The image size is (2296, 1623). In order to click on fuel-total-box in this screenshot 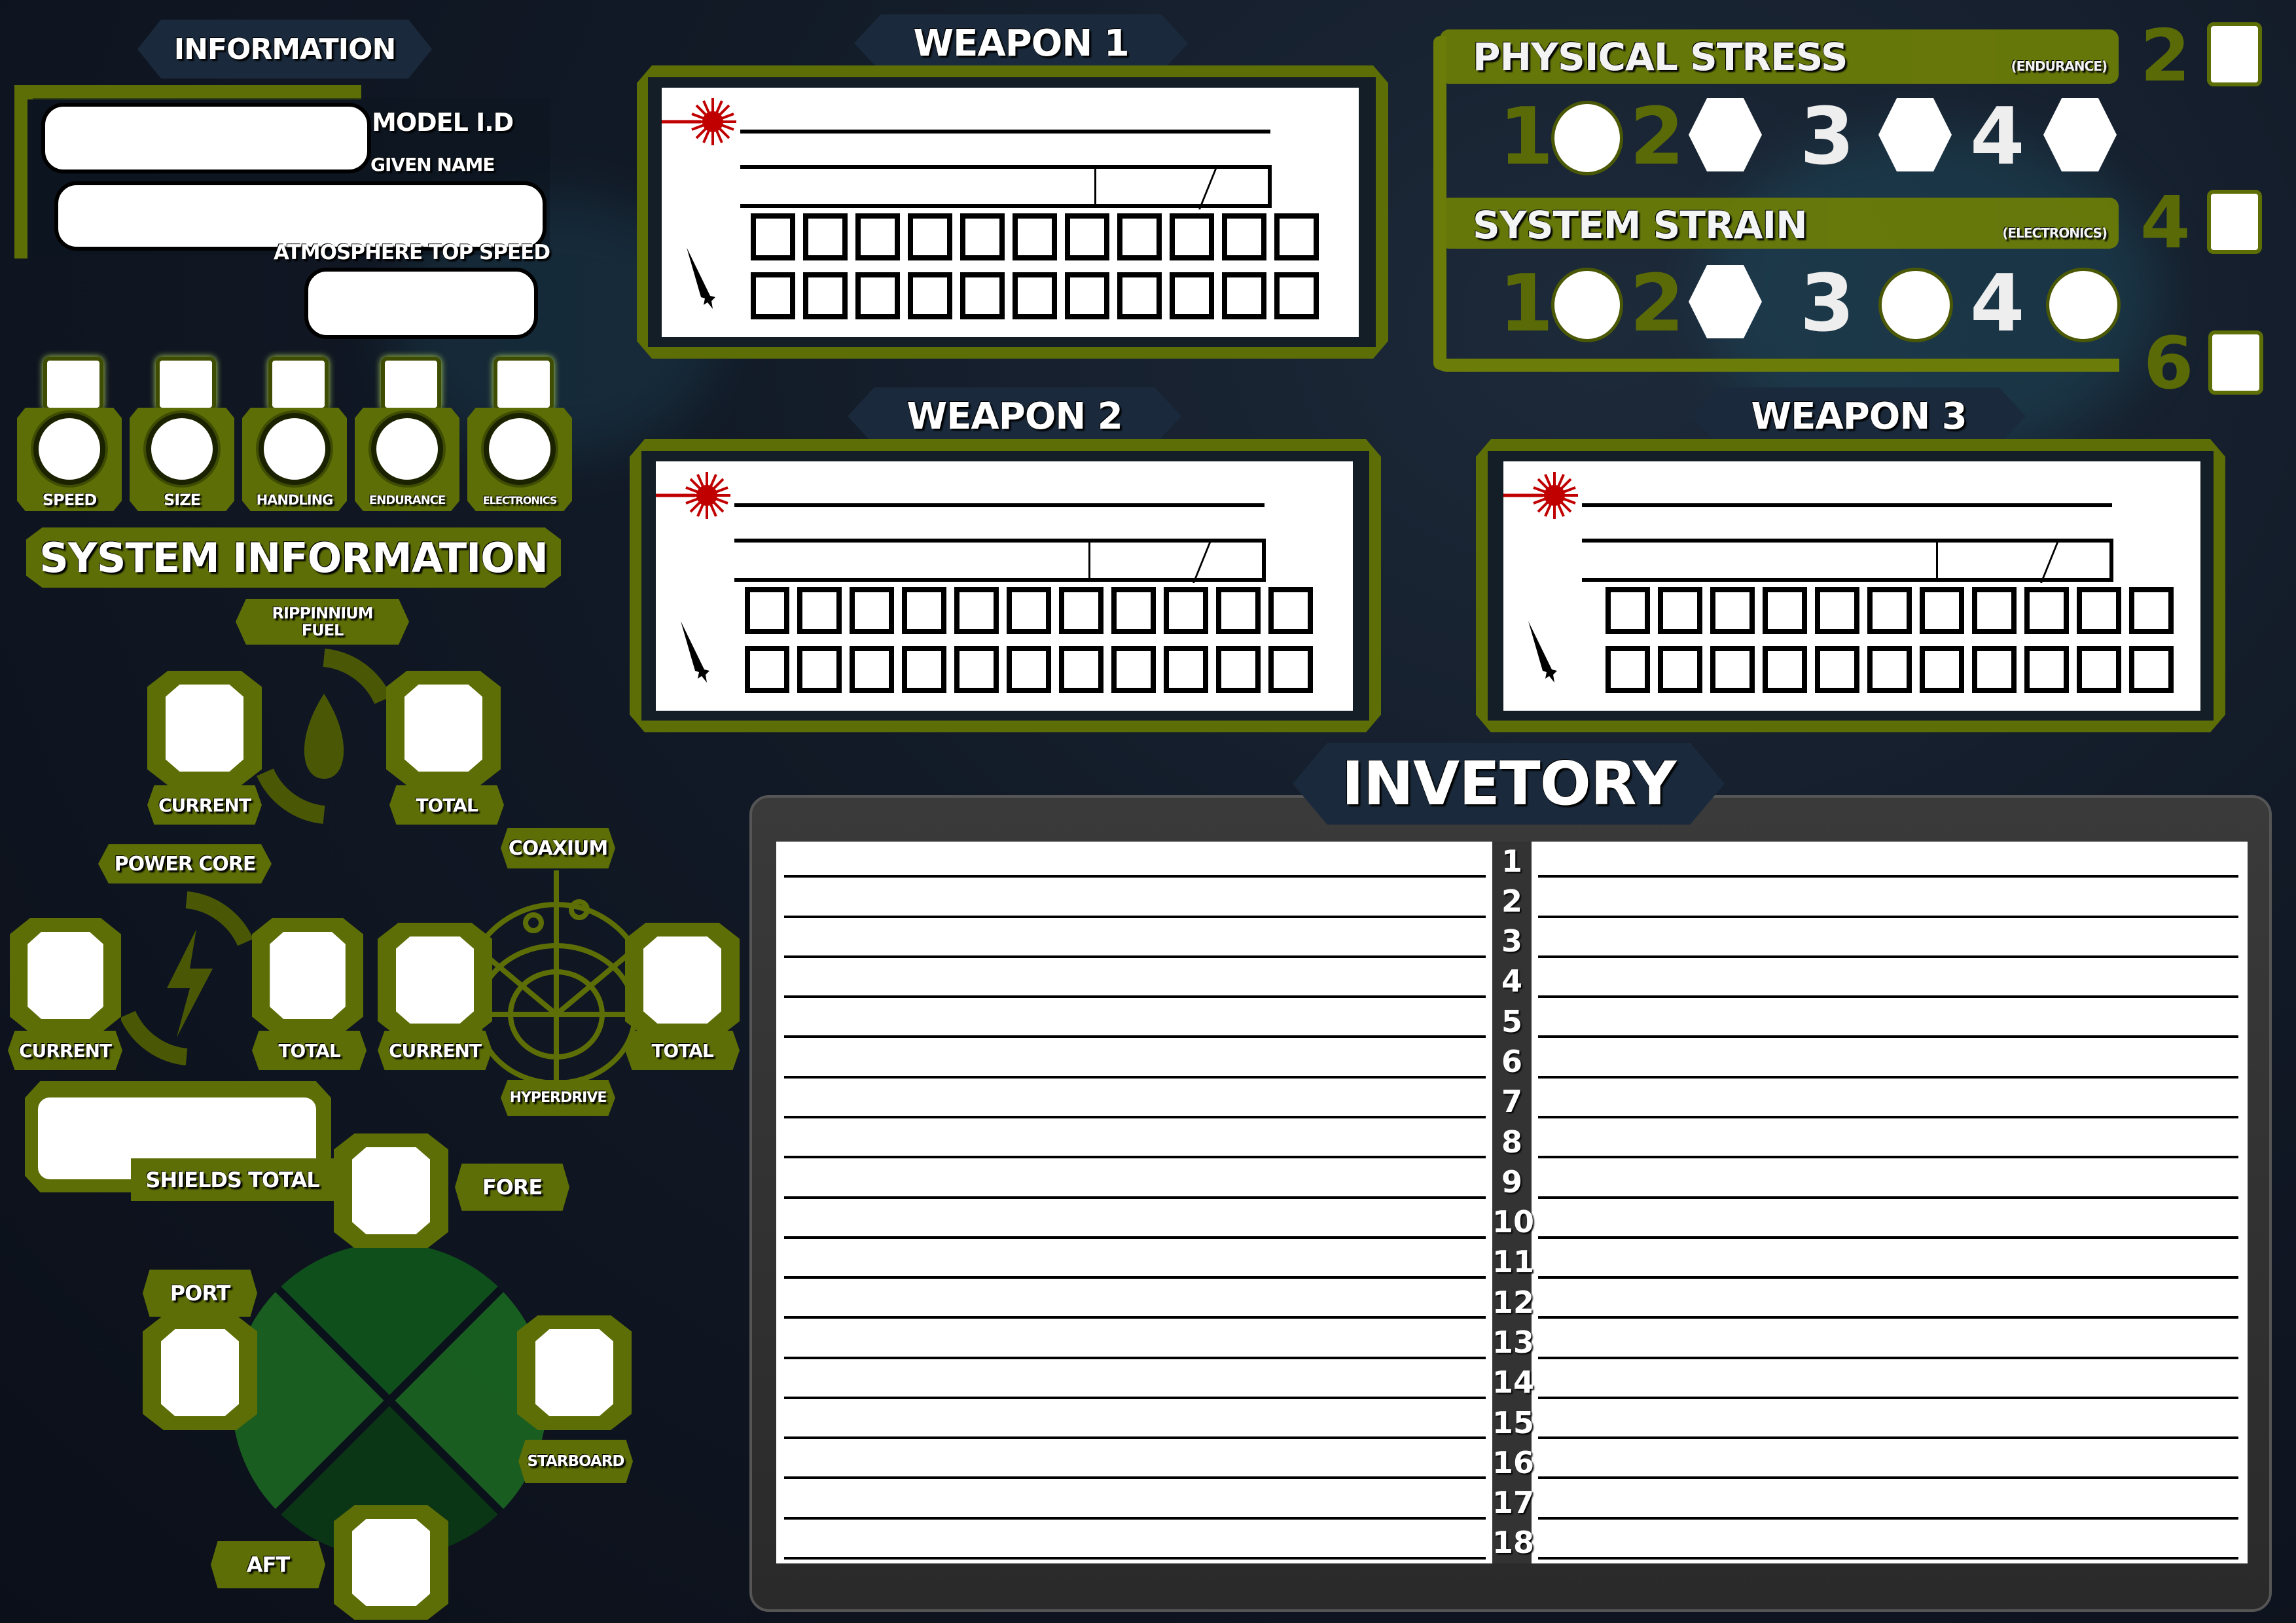, I will do `click(443, 728)`.